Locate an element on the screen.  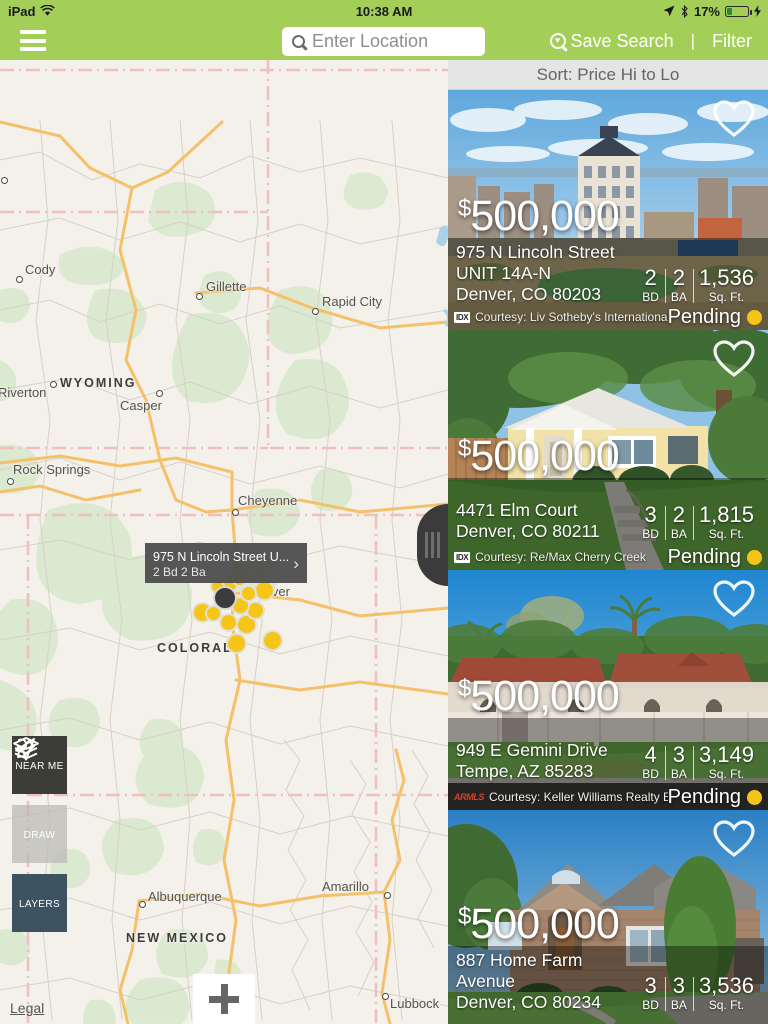
sqft-value: 1,536 is located at coordinates (726, 277).